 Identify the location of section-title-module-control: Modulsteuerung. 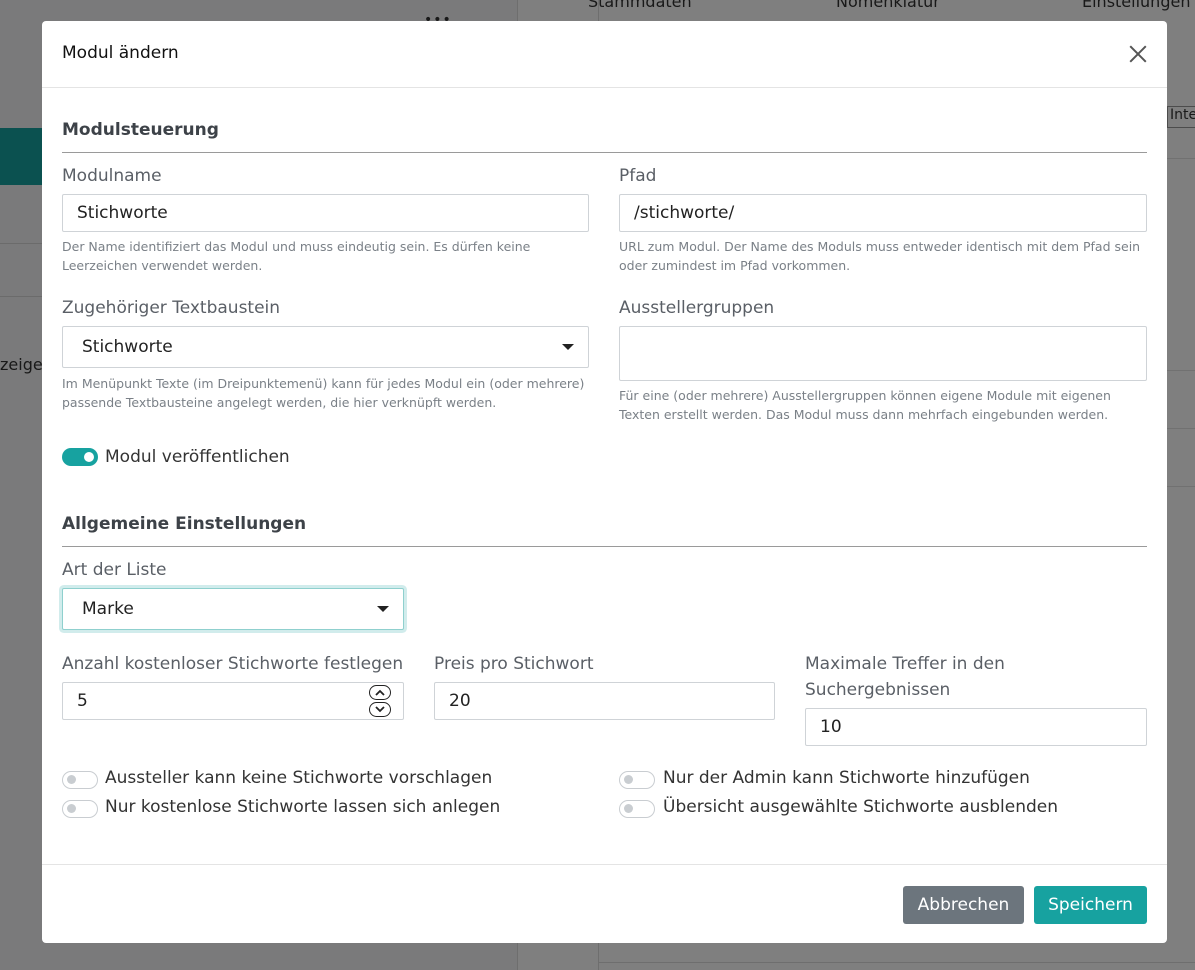
(140, 130).